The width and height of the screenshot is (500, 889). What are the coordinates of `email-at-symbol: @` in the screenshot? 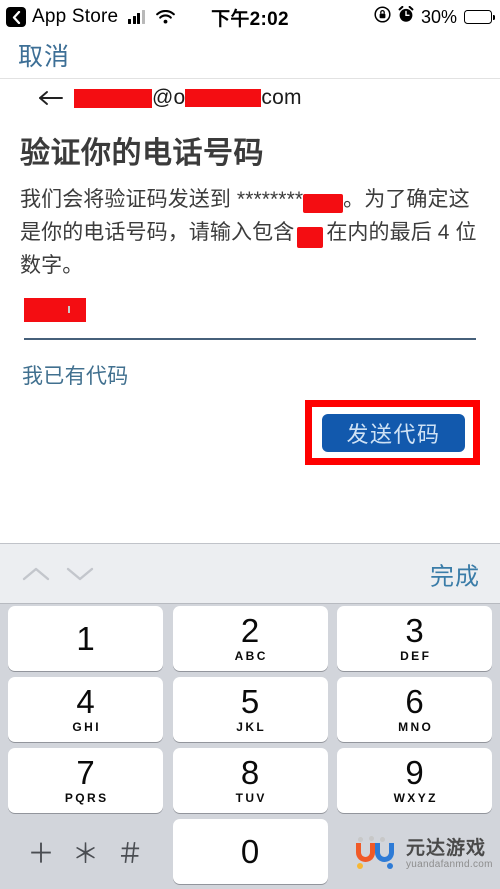 It's located at (163, 97).